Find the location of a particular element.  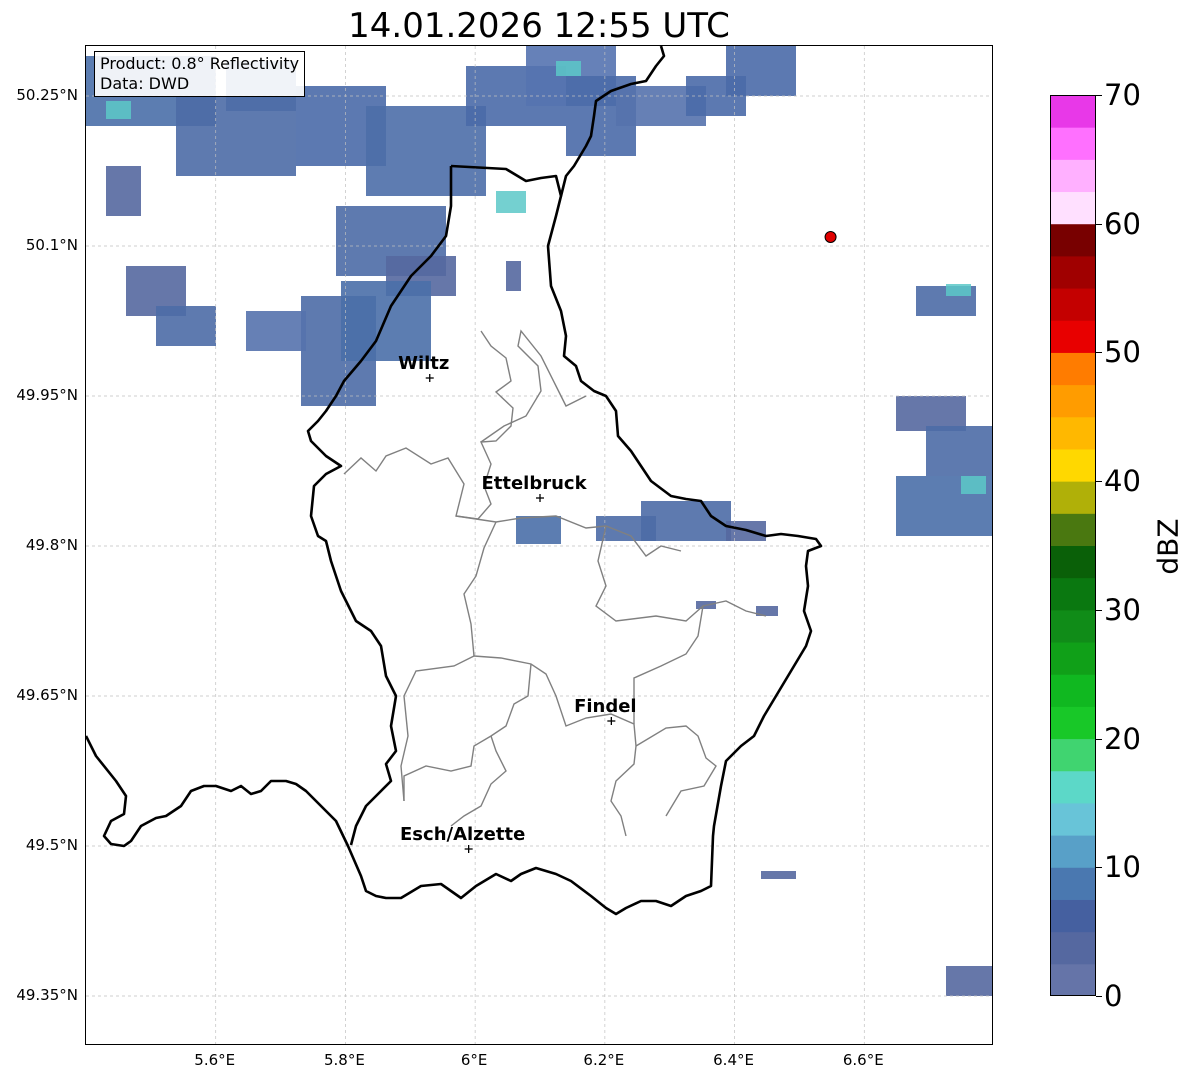

city-markers: Wiltz Ettelbruck Findel Esch/Alzette is located at coordinates (517, 603).